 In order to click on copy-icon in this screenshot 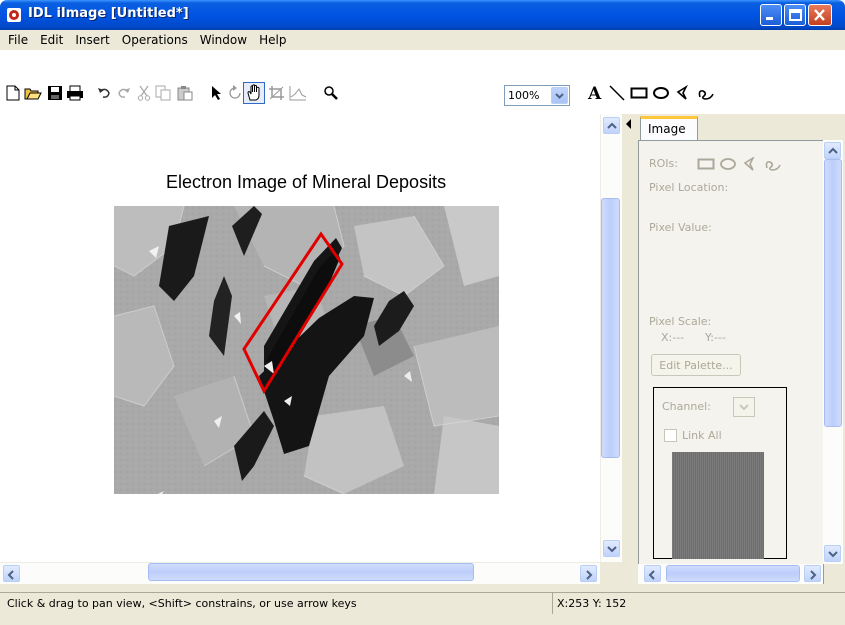, I will do `click(163, 93)`.